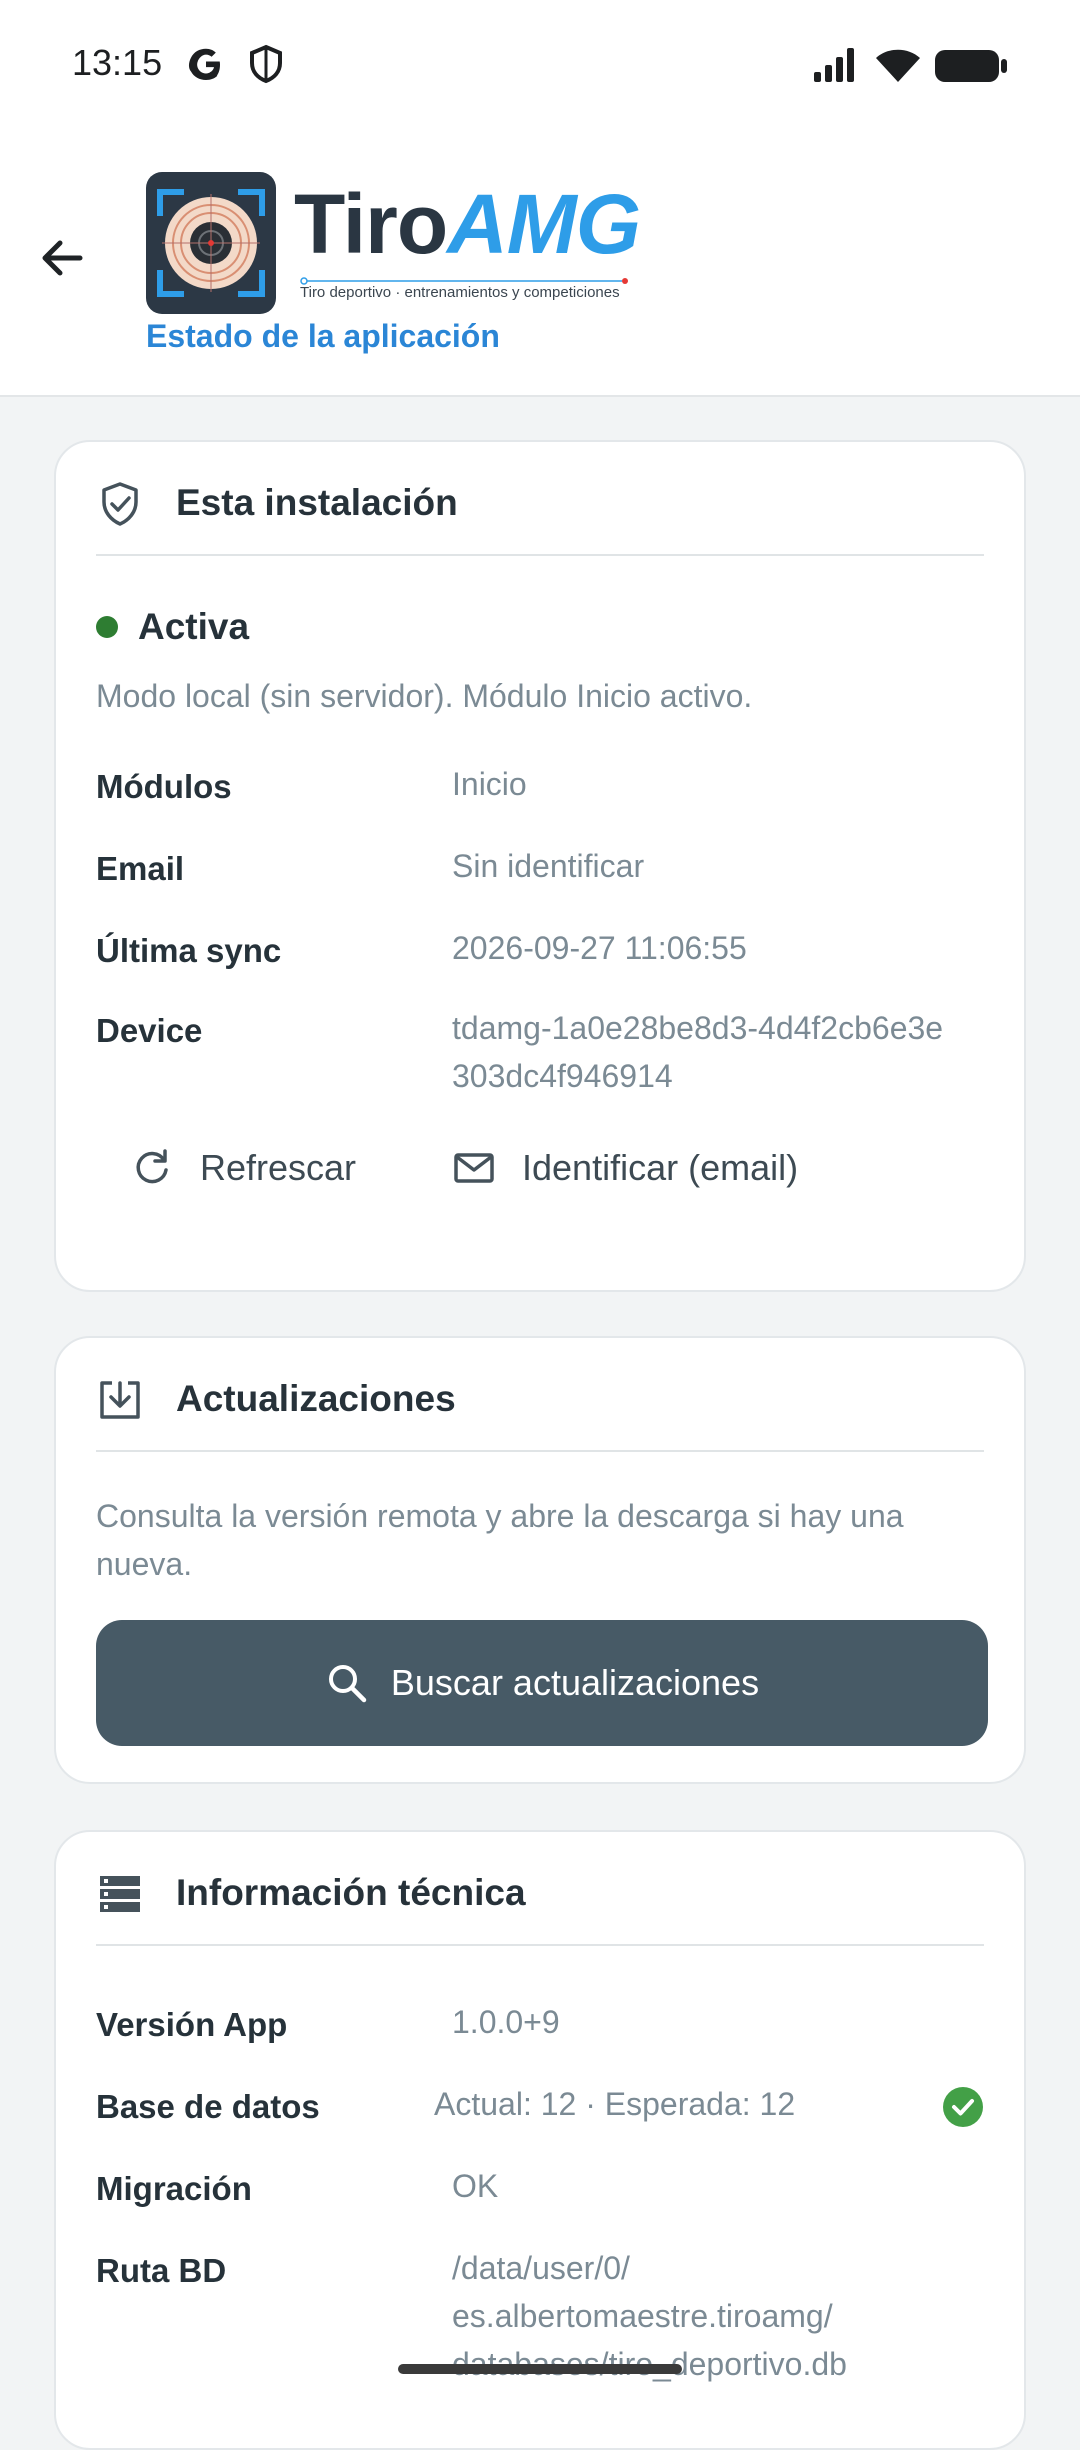  I want to click on technical-card-header: Información técnica, so click(540, 1889).